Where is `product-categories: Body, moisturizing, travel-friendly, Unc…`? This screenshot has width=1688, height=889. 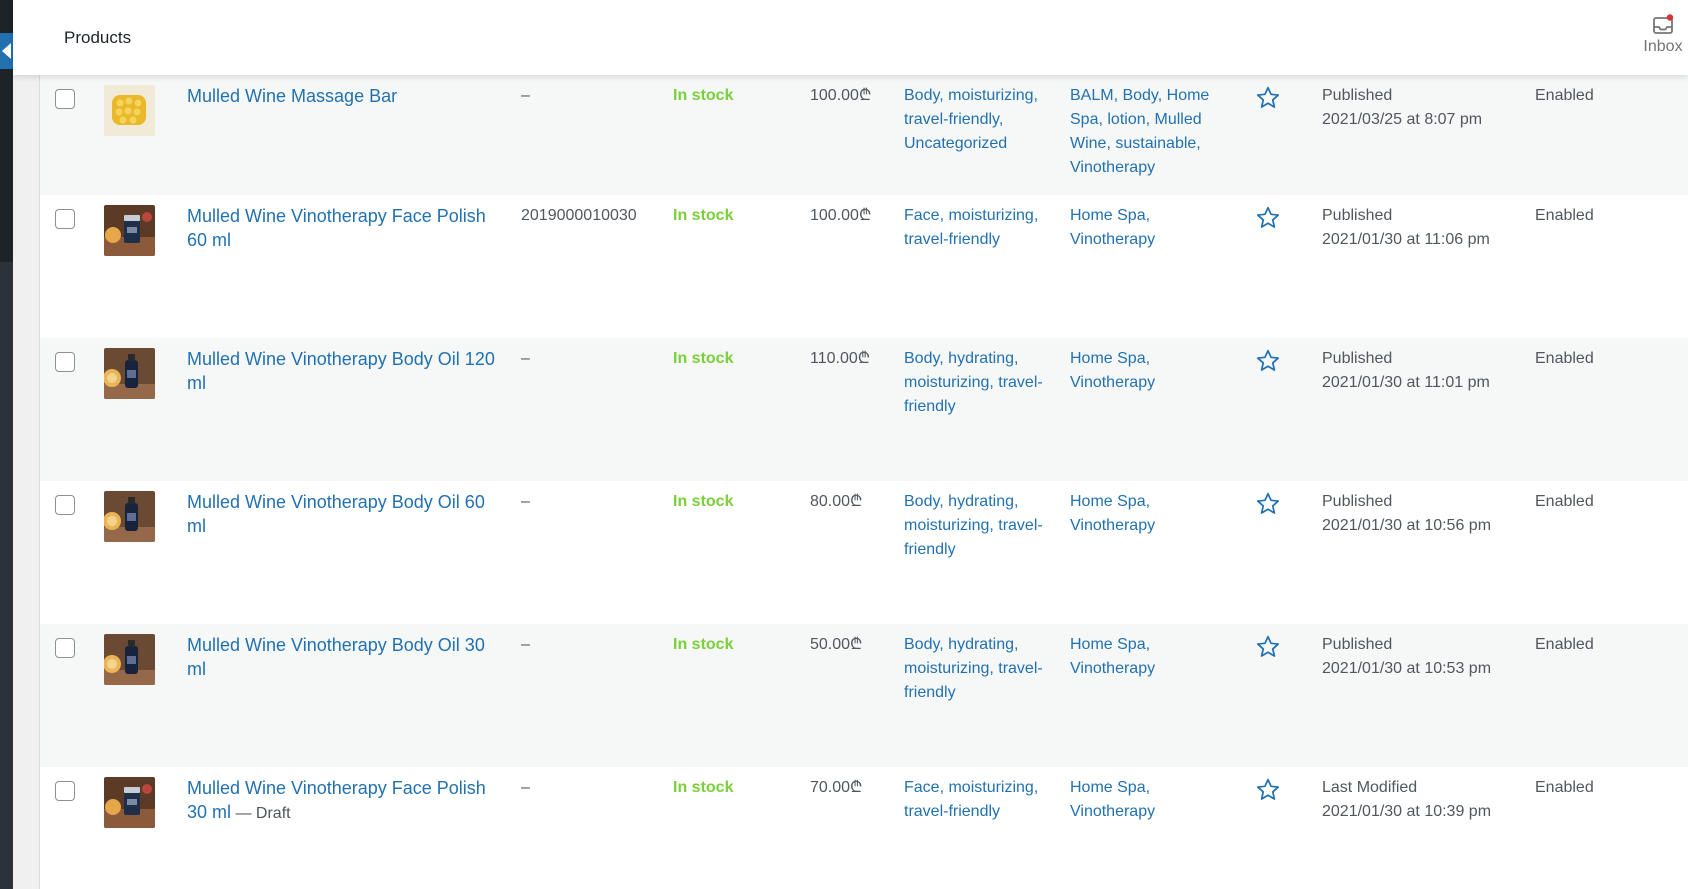
product-categories: Body, moisturizing, travel-friendly, Unc… is located at coordinates (979, 120).